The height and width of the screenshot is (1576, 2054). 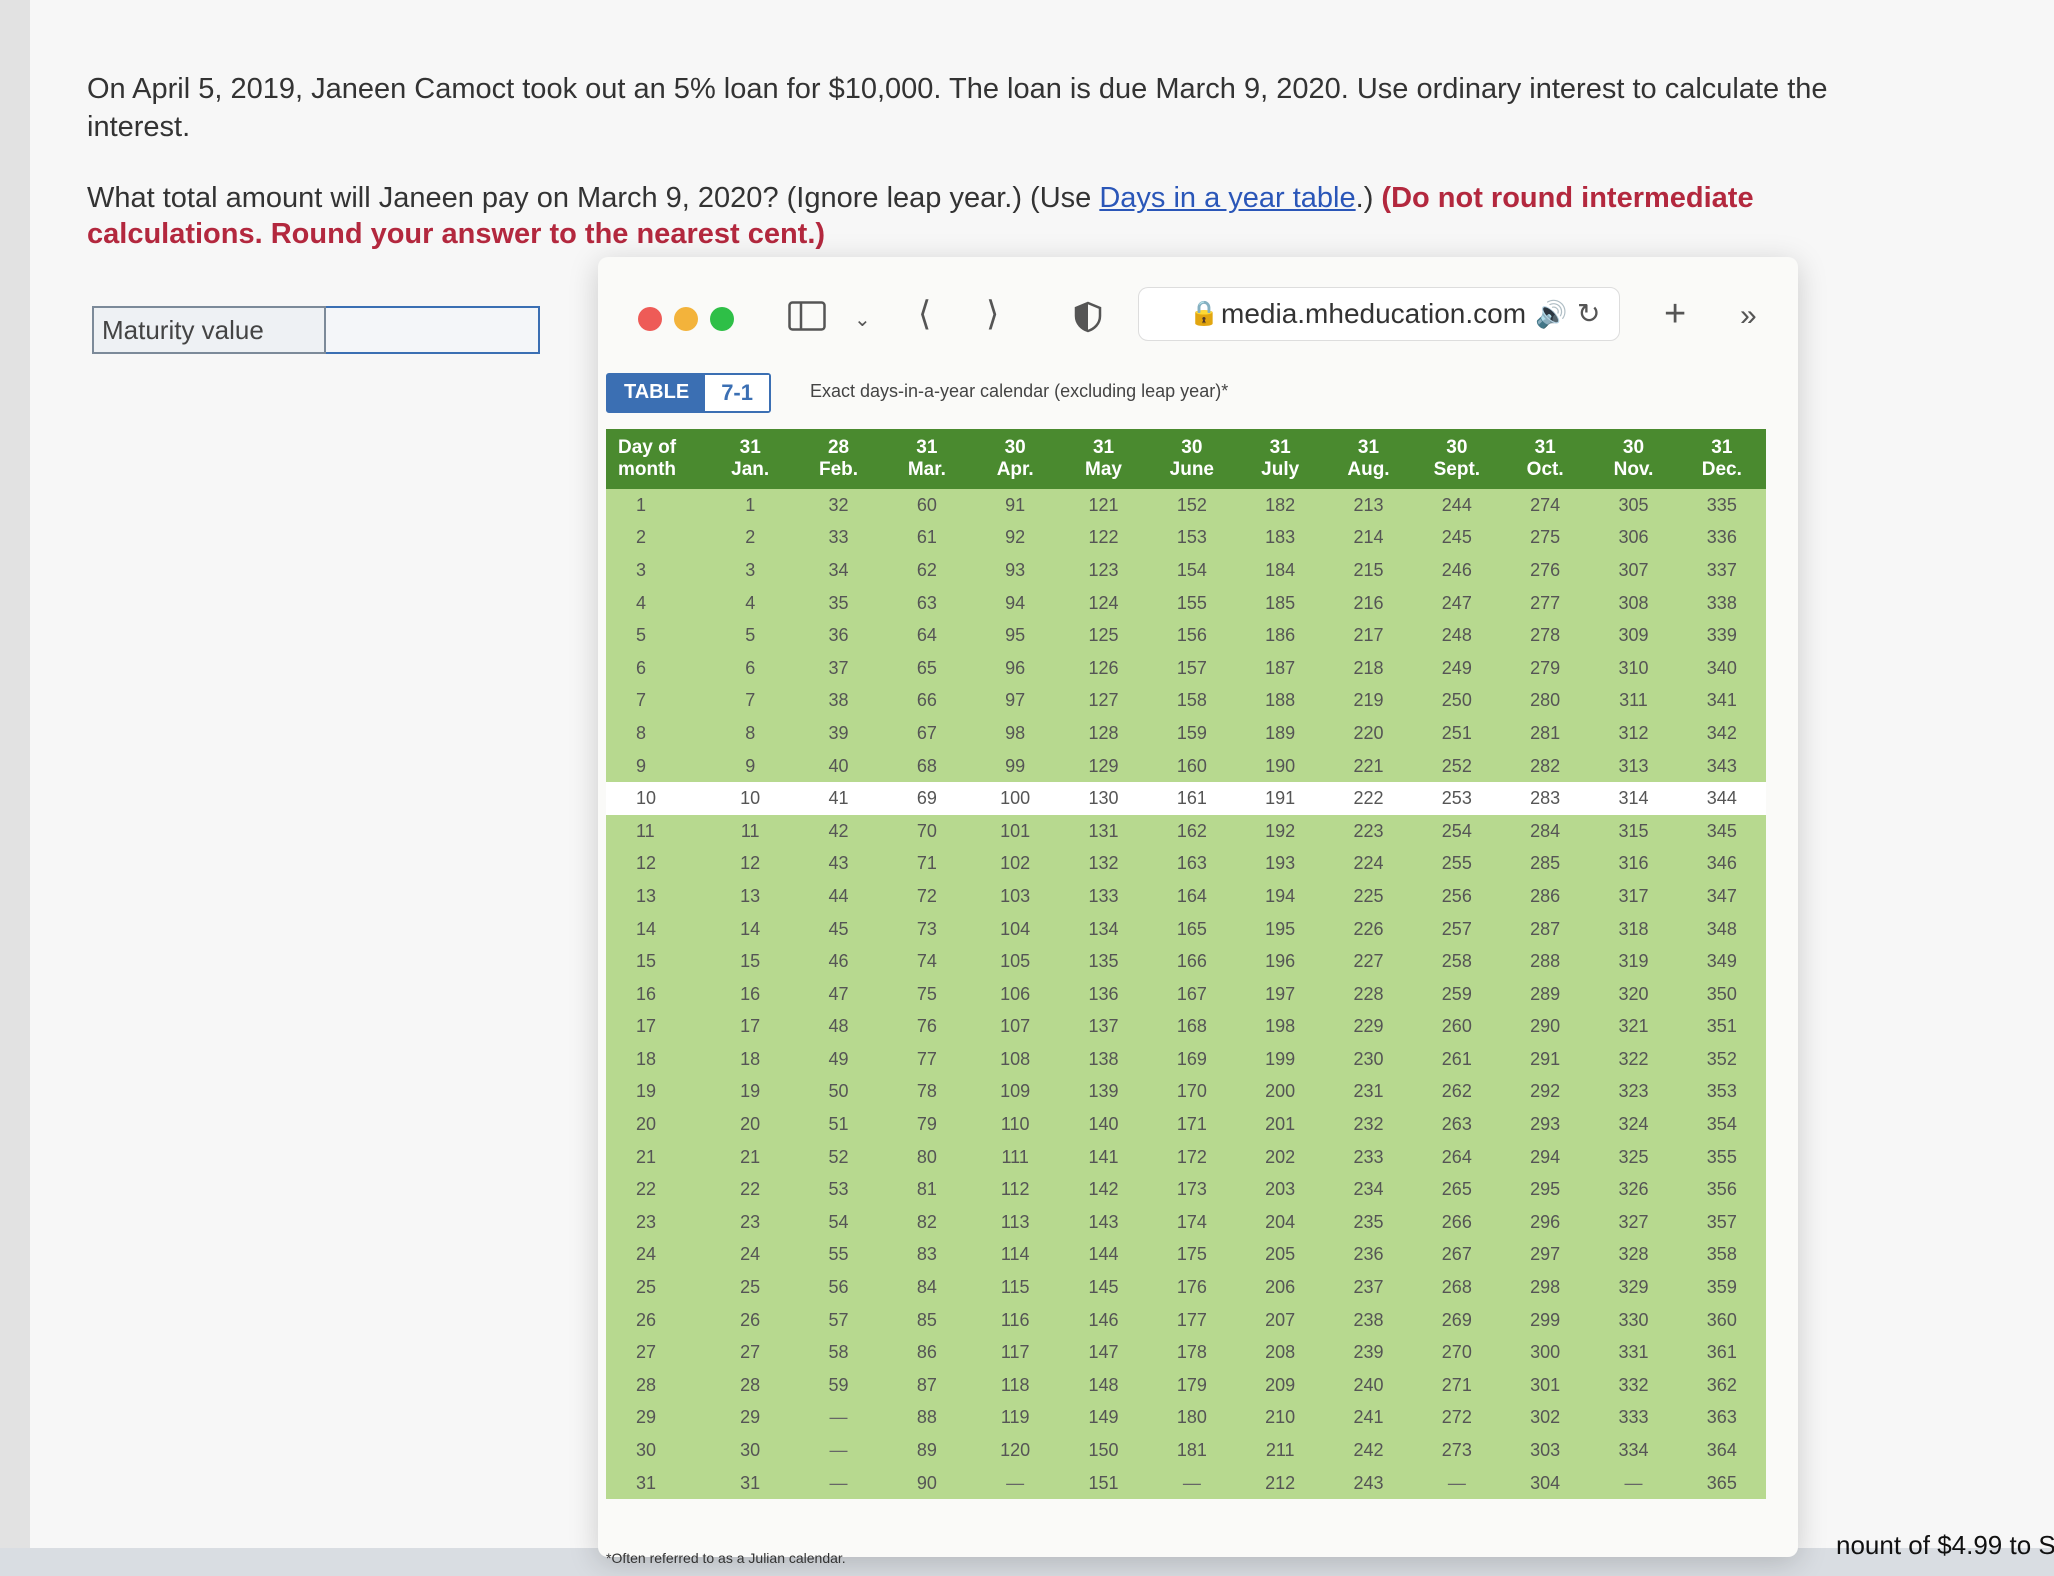 What do you see at coordinates (1456, 635) in the screenshot?
I see `day-number-cell: 248` at bounding box center [1456, 635].